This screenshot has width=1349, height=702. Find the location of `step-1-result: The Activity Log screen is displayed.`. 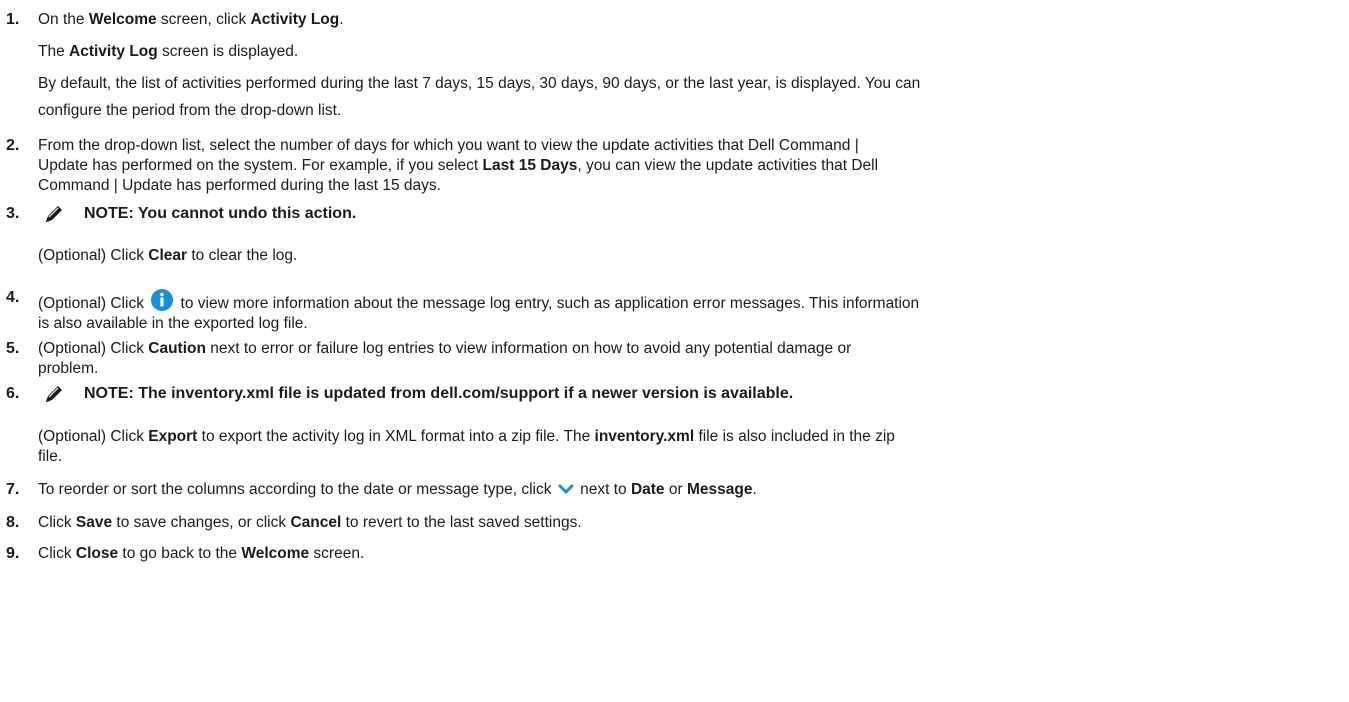

step-1-result: The Activity Log screen is displayed. is located at coordinates (168, 51).